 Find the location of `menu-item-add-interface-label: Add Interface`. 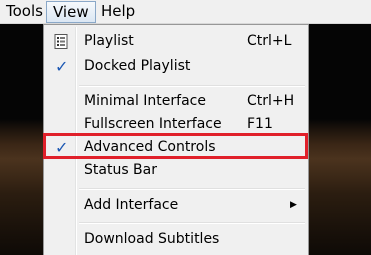

menu-item-add-interface-label: Add Interface is located at coordinates (131, 205).